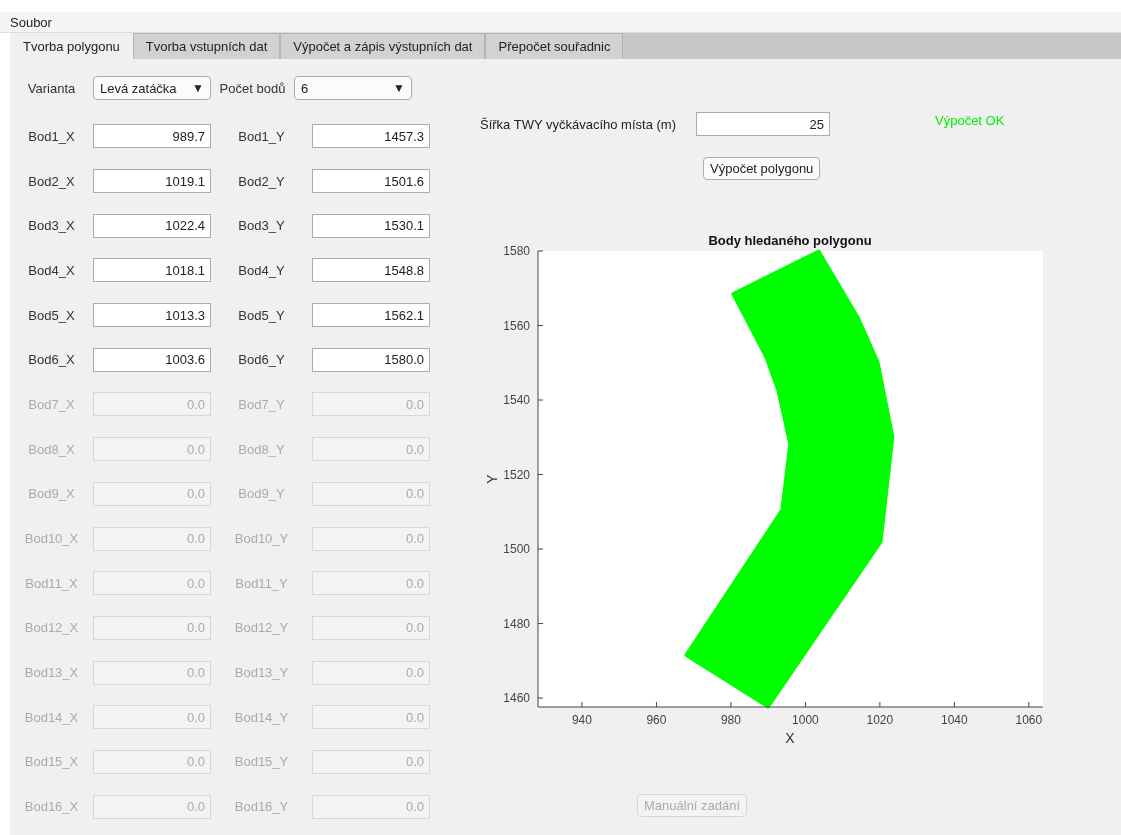 This screenshot has width=1121, height=835. What do you see at coordinates (763, 124) in the screenshot?
I see `input-field: 25` at bounding box center [763, 124].